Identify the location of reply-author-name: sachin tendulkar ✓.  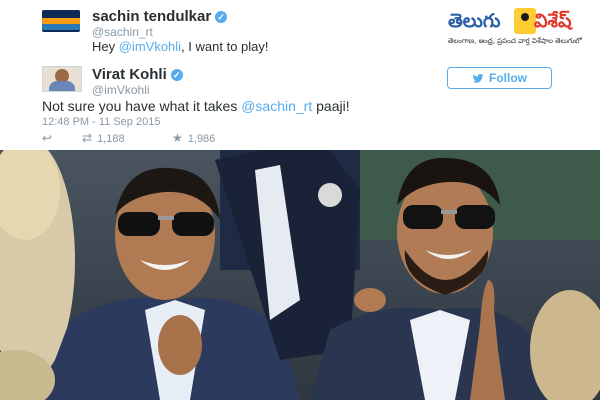
(160, 16).